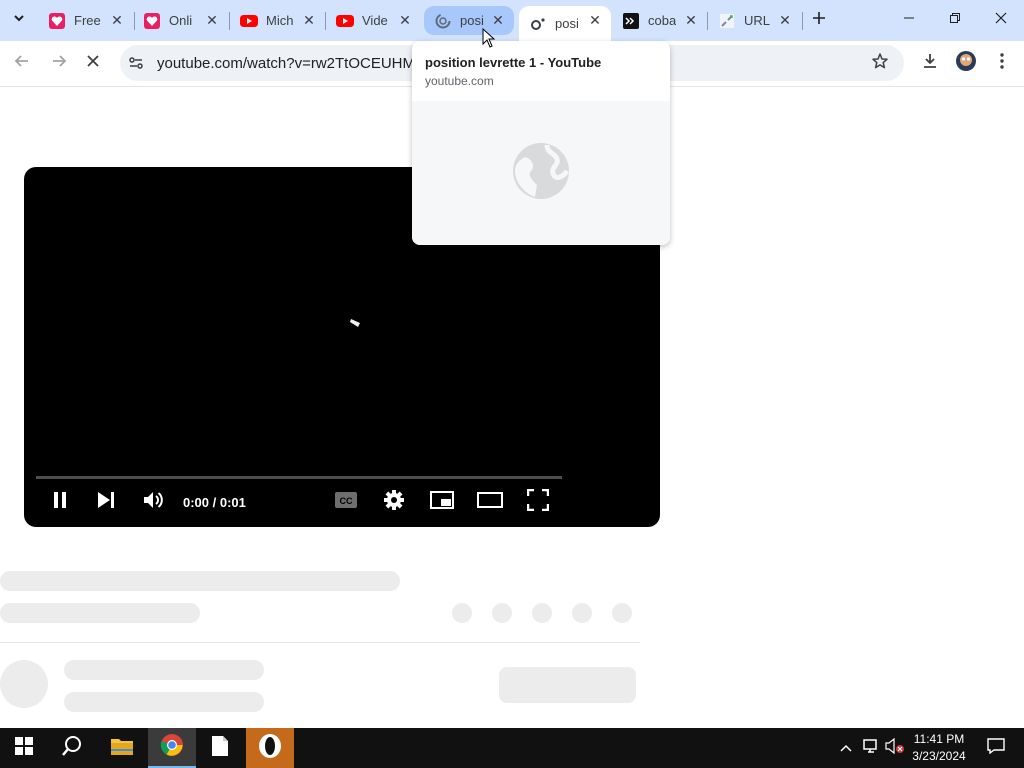 The image size is (1024, 768). I want to click on network-icon, so click(871, 748).